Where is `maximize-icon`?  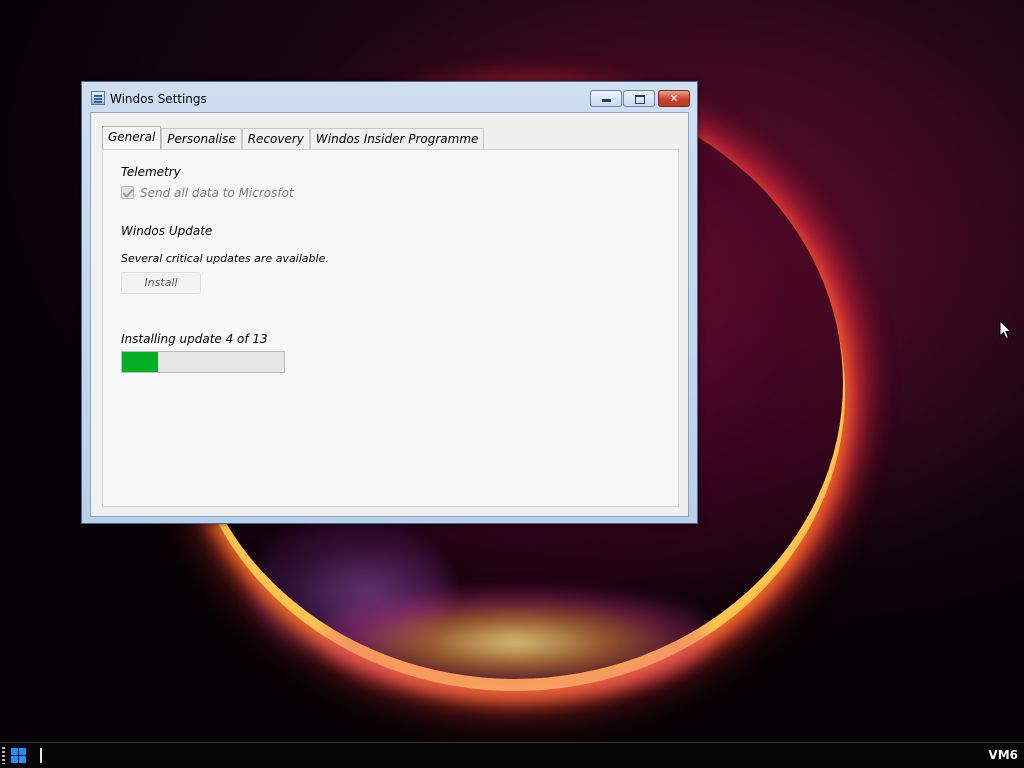
maximize-icon is located at coordinates (640, 99).